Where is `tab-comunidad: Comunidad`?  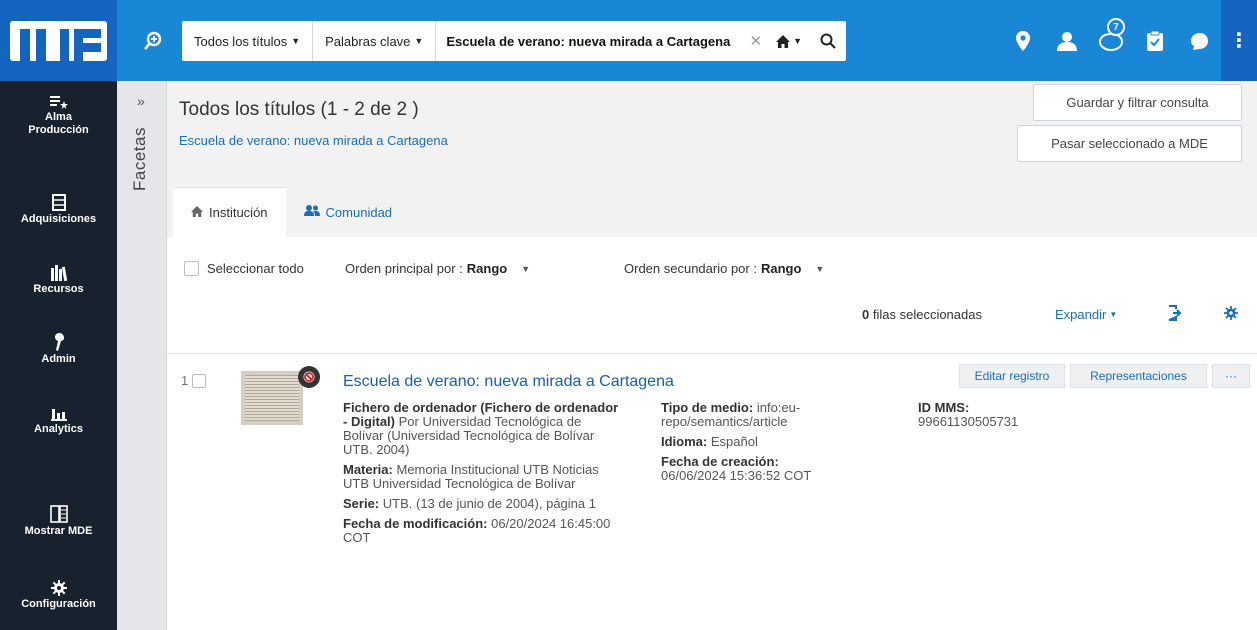 tab-comunidad: Comunidad is located at coordinates (348, 212).